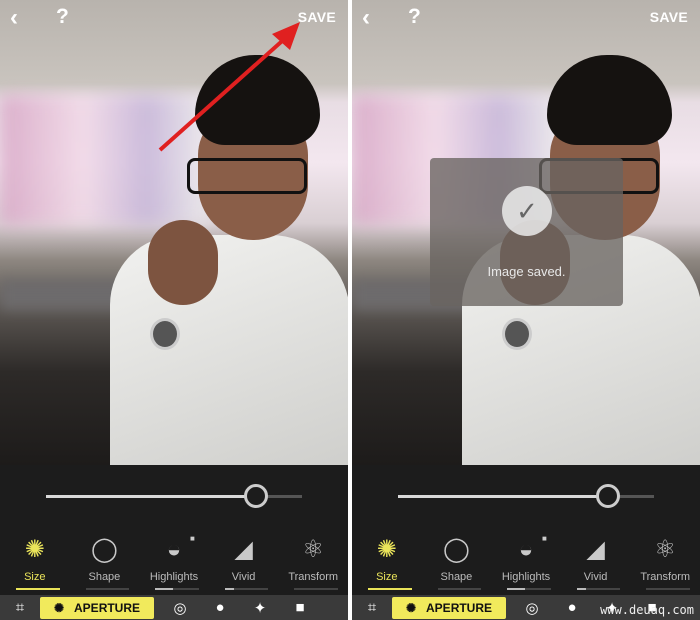 This screenshot has height=620, width=700. Describe the element at coordinates (647, 610) in the screenshot. I see `watermark: www.deuaq.com` at that location.